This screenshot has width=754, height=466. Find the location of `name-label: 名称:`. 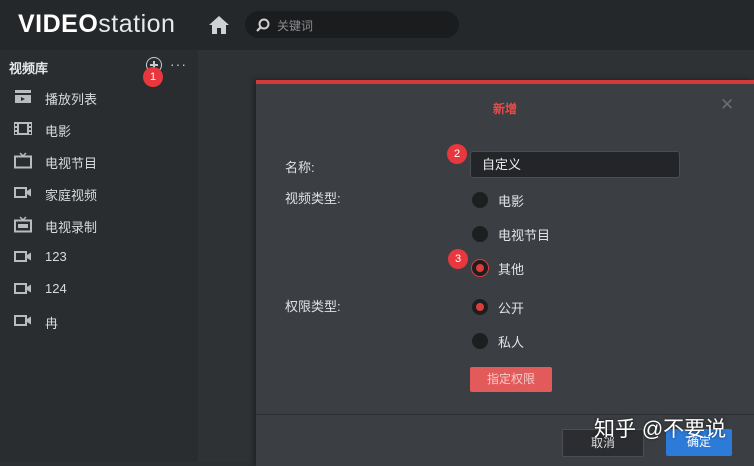

name-label: 名称: is located at coordinates (300, 167).